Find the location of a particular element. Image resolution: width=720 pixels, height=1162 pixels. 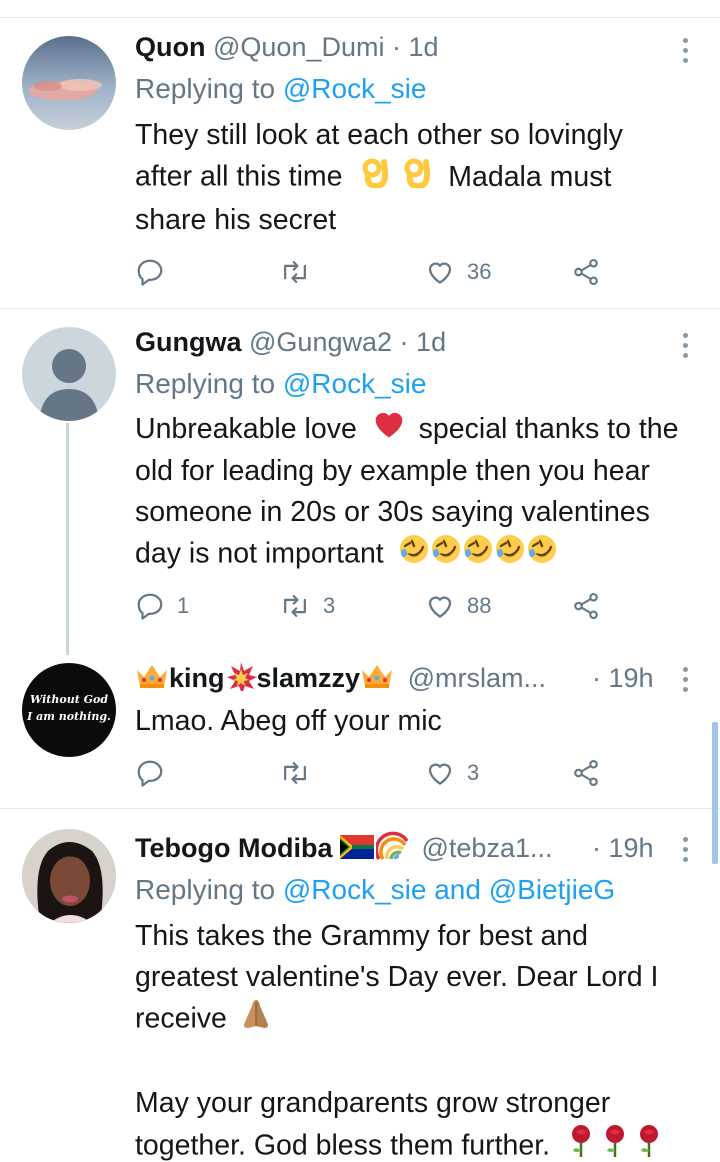

replying-to: Replying to @Rock_sie is located at coordinates (280, 384).